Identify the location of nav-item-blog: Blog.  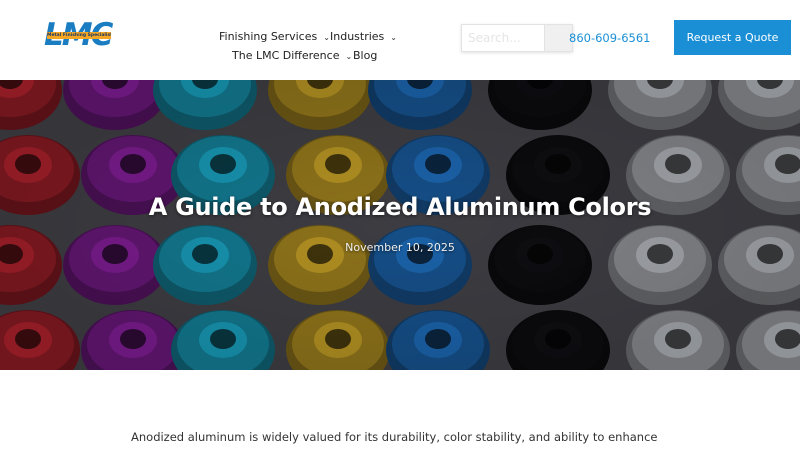
(365, 55).